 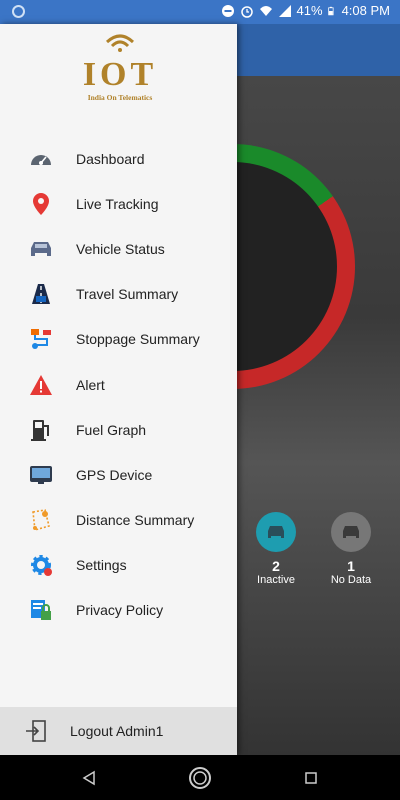 What do you see at coordinates (111, 429) in the screenshot?
I see `menu-item-label: Fuel Graph` at bounding box center [111, 429].